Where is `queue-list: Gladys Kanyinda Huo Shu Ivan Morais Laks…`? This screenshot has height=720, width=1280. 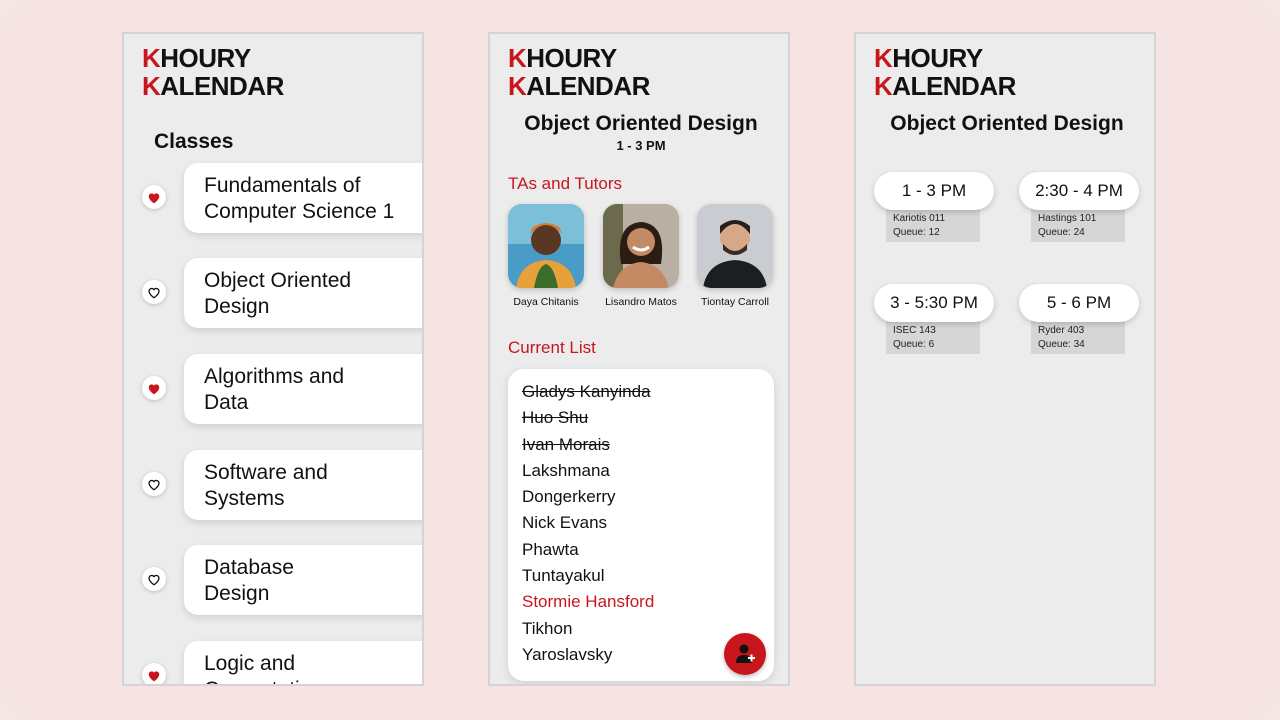 queue-list: Gladys Kanyinda Huo Shu Ivan Morais Laks… is located at coordinates (641, 525).